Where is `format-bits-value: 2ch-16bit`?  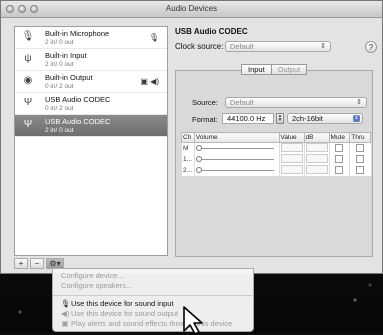 format-bits-value: 2ch-16bit is located at coordinates (307, 118).